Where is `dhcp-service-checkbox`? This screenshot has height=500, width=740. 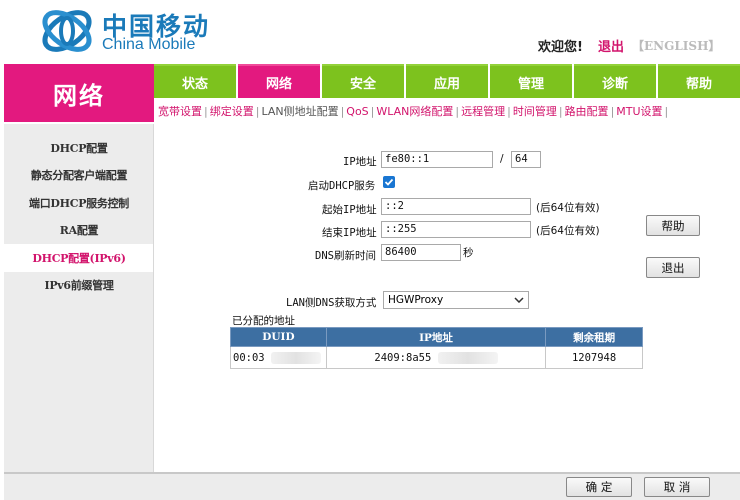 dhcp-service-checkbox is located at coordinates (389, 182).